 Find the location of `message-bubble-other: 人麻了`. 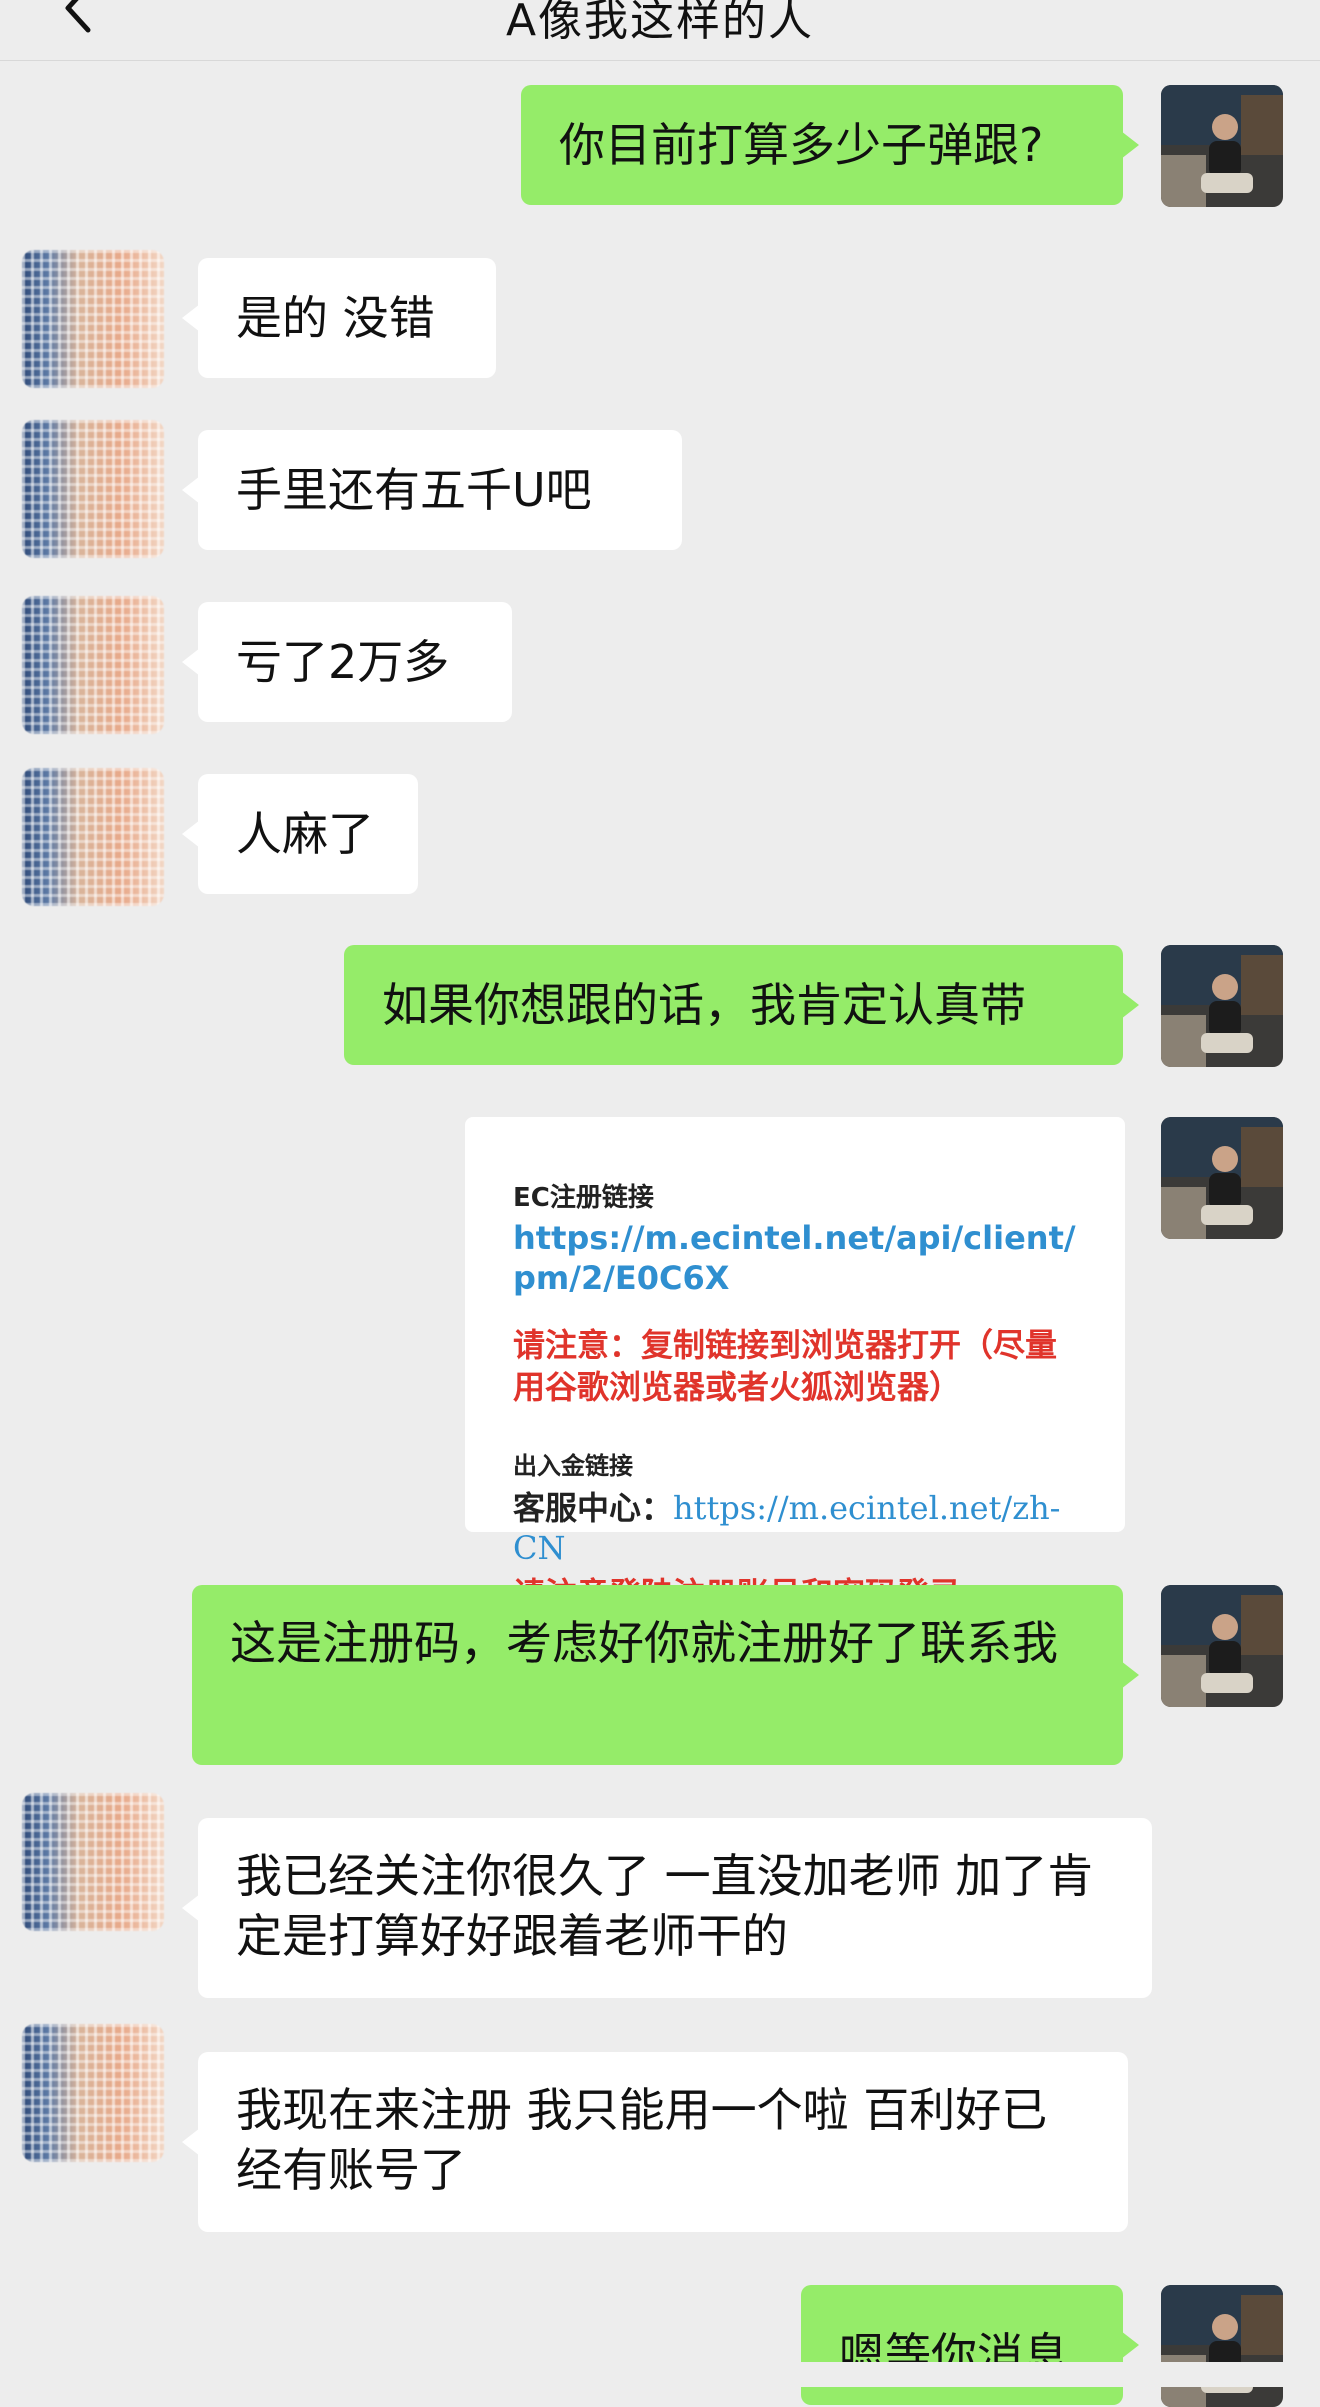

message-bubble-other: 人麻了 is located at coordinates (300, 834).